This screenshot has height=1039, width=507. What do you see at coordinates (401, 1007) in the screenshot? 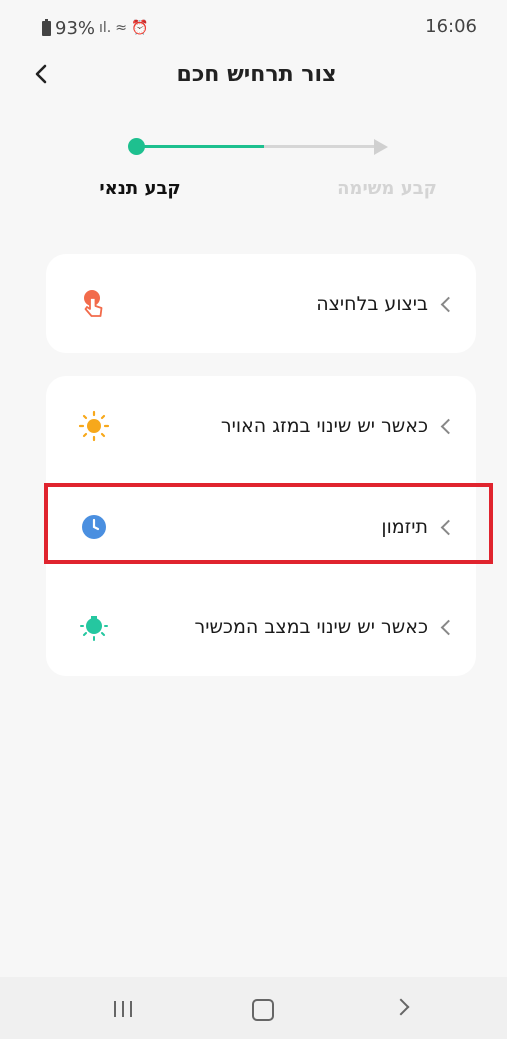
I see `nav-back-icon` at bounding box center [401, 1007].